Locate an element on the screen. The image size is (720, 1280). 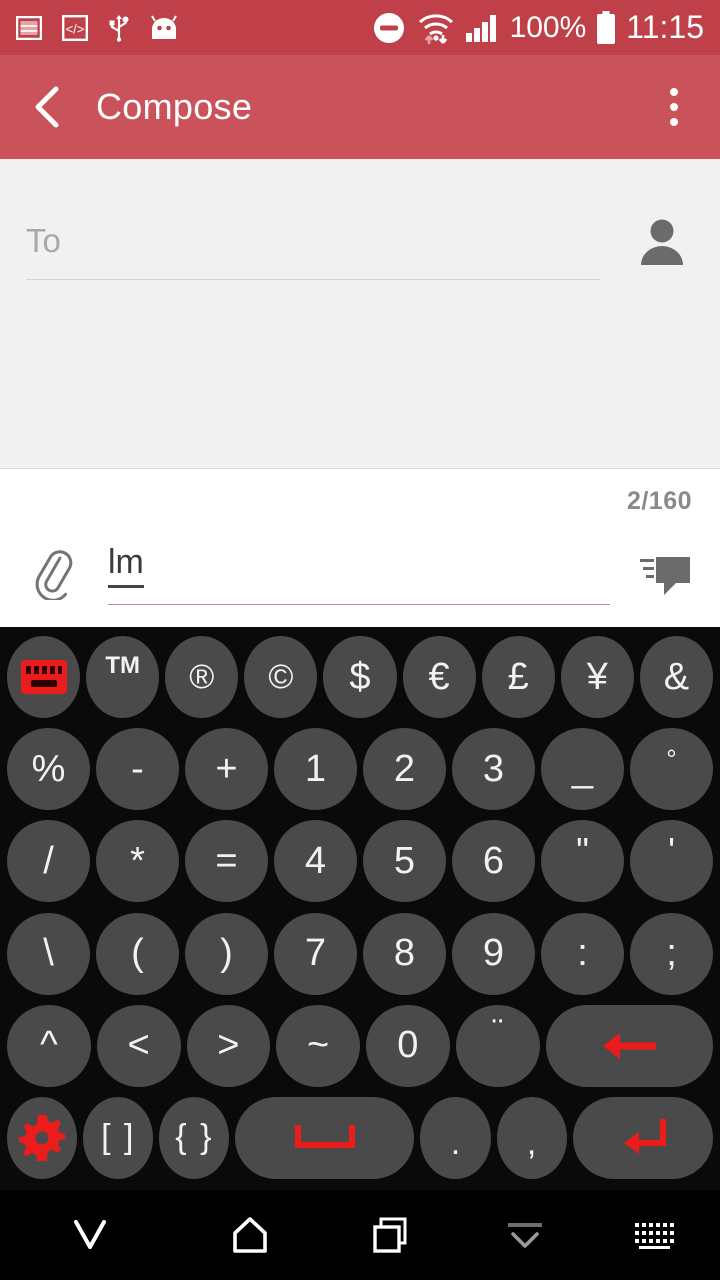
status-bar-clock: 11:15 is located at coordinates (665, 27).